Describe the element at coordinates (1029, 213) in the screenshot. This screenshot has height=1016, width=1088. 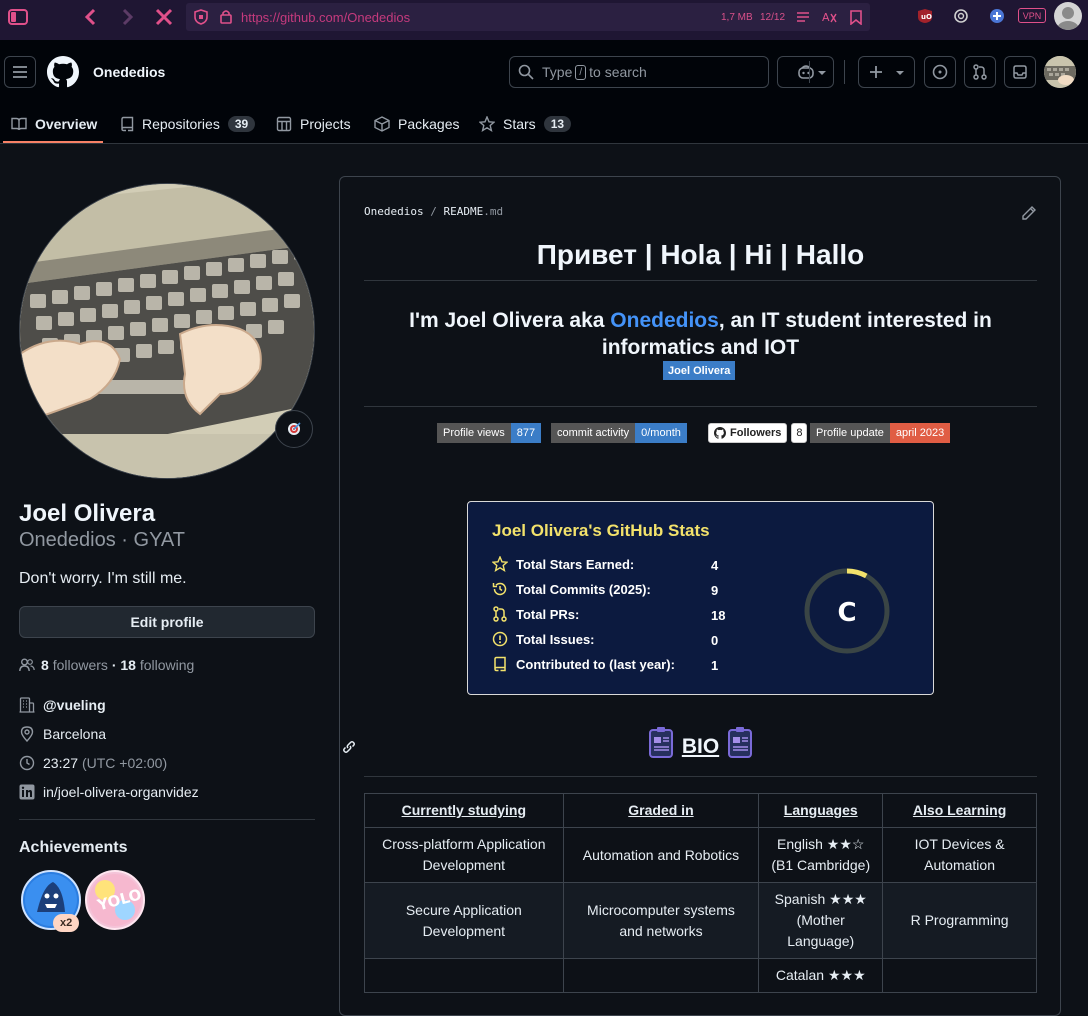
I see `edit-readme-pencil-icon` at that location.